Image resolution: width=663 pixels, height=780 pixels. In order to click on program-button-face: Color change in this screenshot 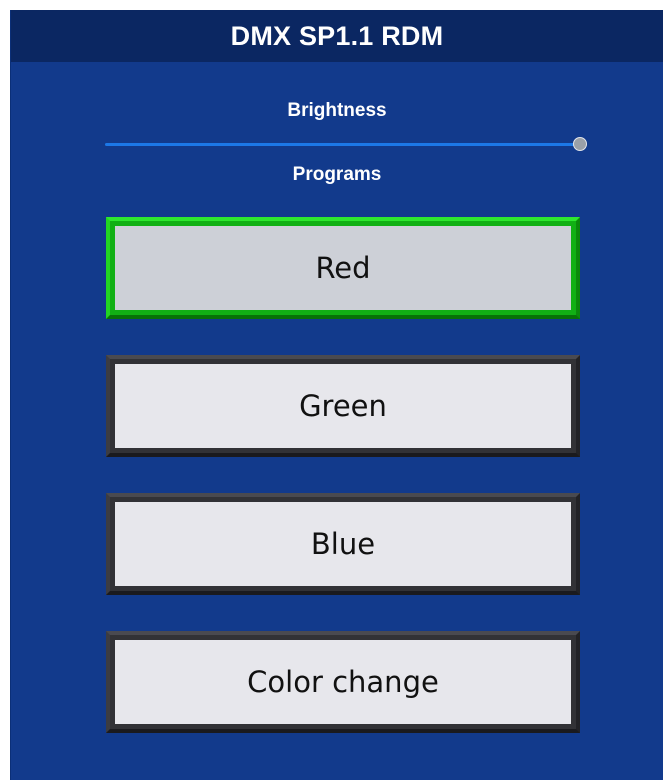, I will do `click(343, 682)`.